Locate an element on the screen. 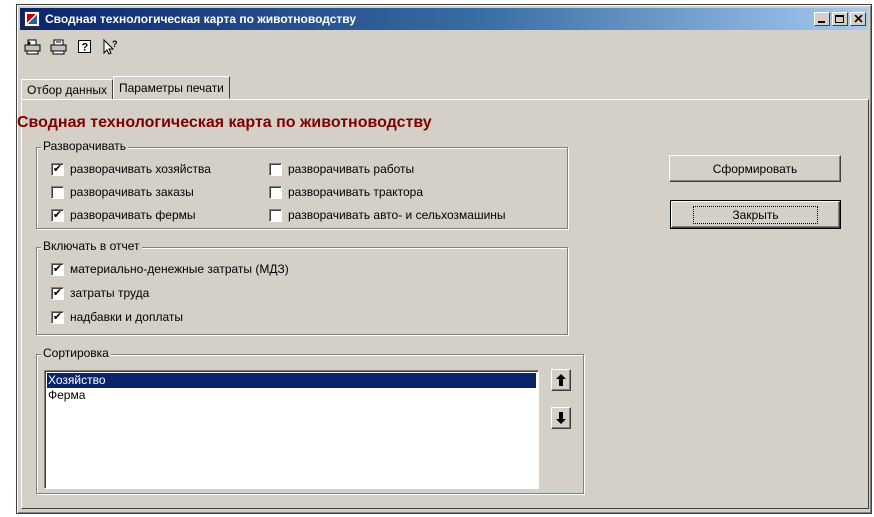 Image resolution: width=874 pixels, height=517 pixels. list-item: Ферма is located at coordinates (291, 395).